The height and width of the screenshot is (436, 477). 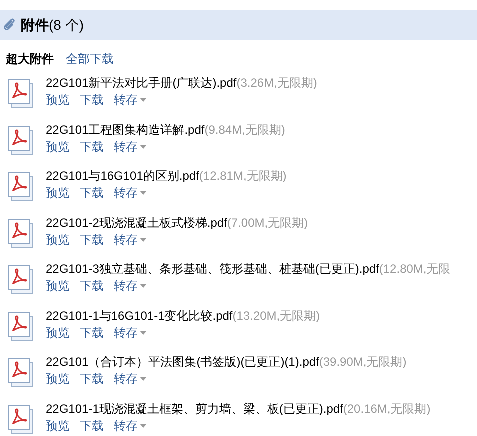 What do you see at coordinates (125, 129) in the screenshot?
I see `file-name: 22G101工程图集构造详解.pdf` at bounding box center [125, 129].